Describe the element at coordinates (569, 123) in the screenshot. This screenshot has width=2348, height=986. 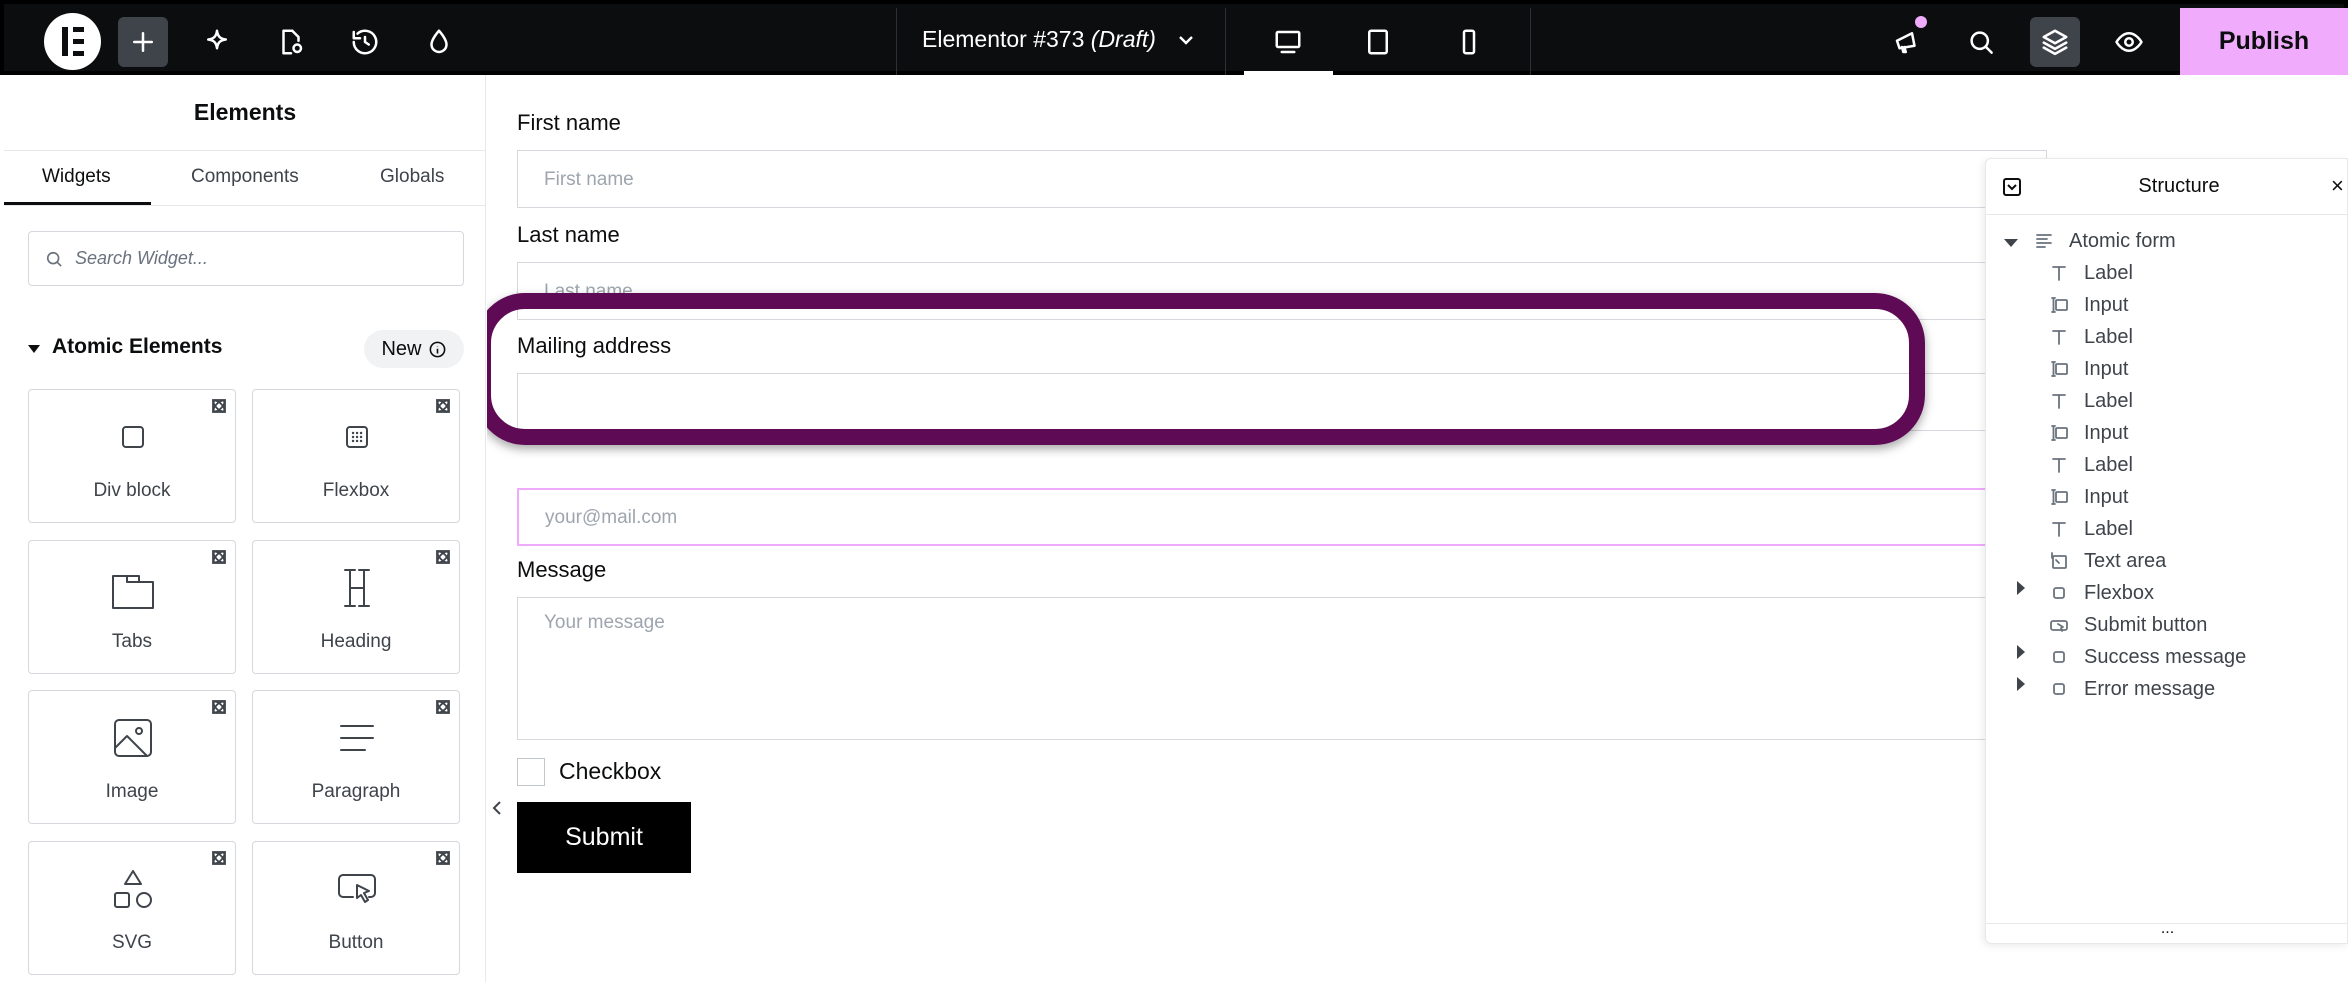
I see `first-name-label: First name` at that location.